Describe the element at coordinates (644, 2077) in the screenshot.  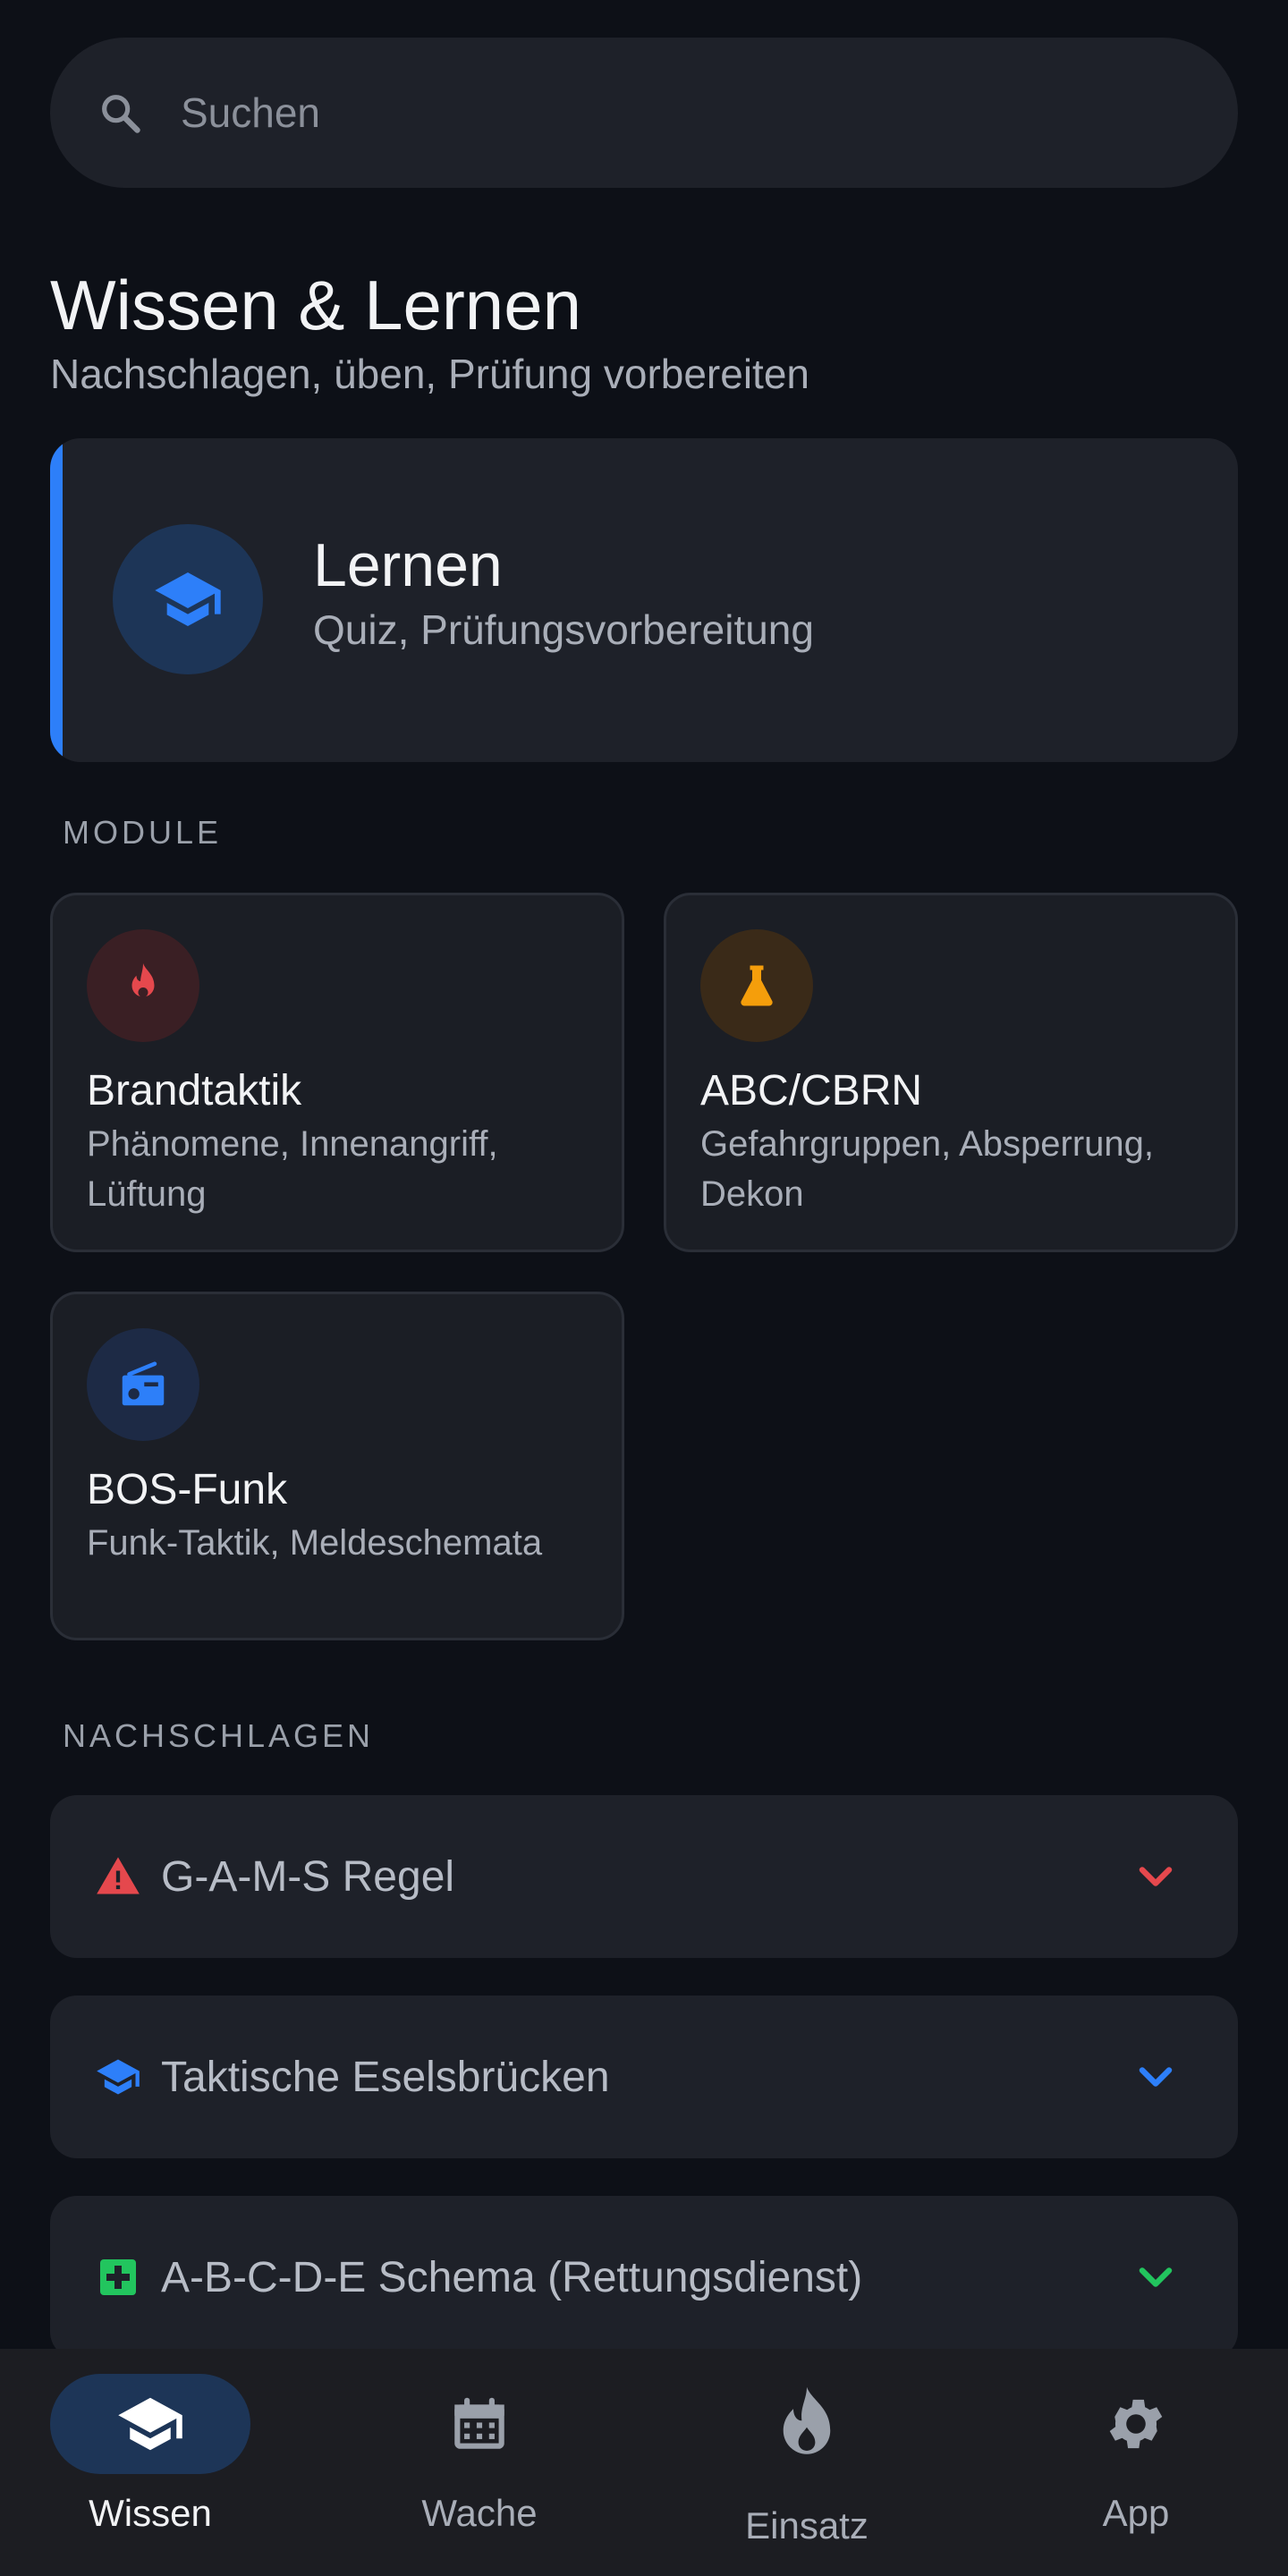
I see `accordion-eselsbruecken: Taktische Eselsbrücken` at that location.